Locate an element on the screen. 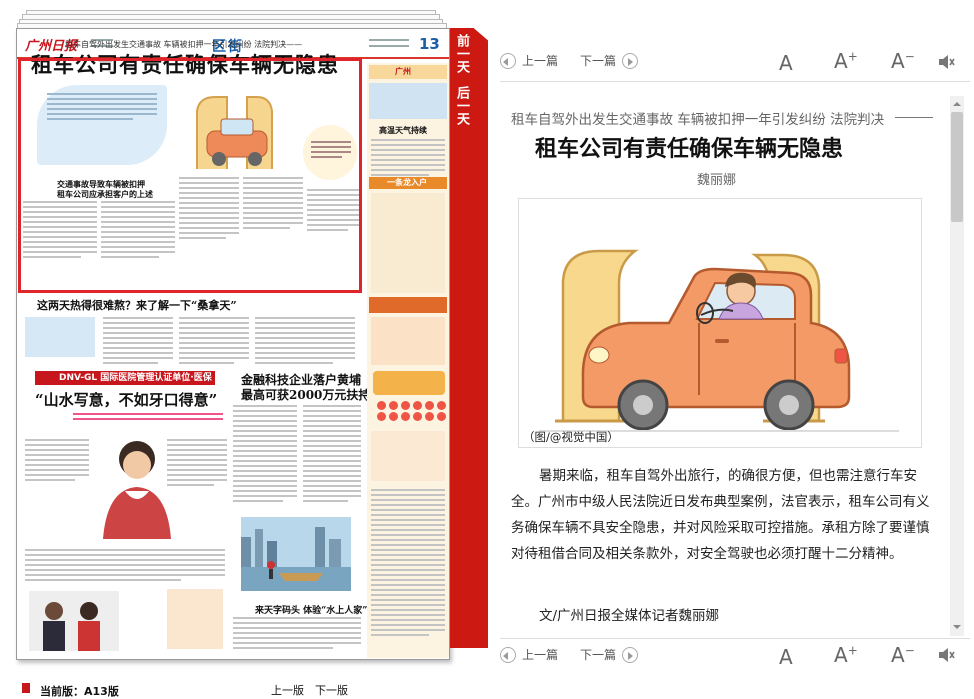 Image resolution: width=974 pixels, height=699 pixels. lottery-banner is located at coordinates (409, 383).